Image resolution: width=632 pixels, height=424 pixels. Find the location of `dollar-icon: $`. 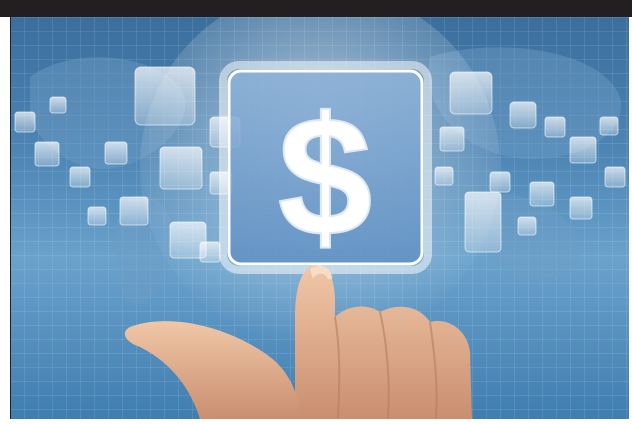

dollar-icon: $ is located at coordinates (325, 177).